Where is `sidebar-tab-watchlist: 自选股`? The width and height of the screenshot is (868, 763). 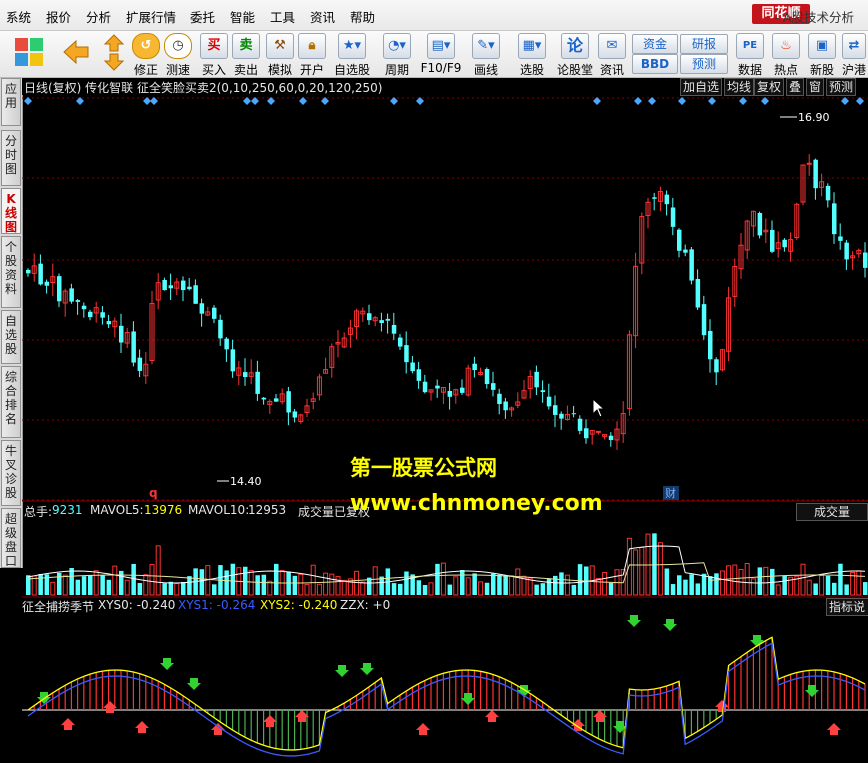
sidebar-tab-watchlist: 自选股 is located at coordinates (11, 337).